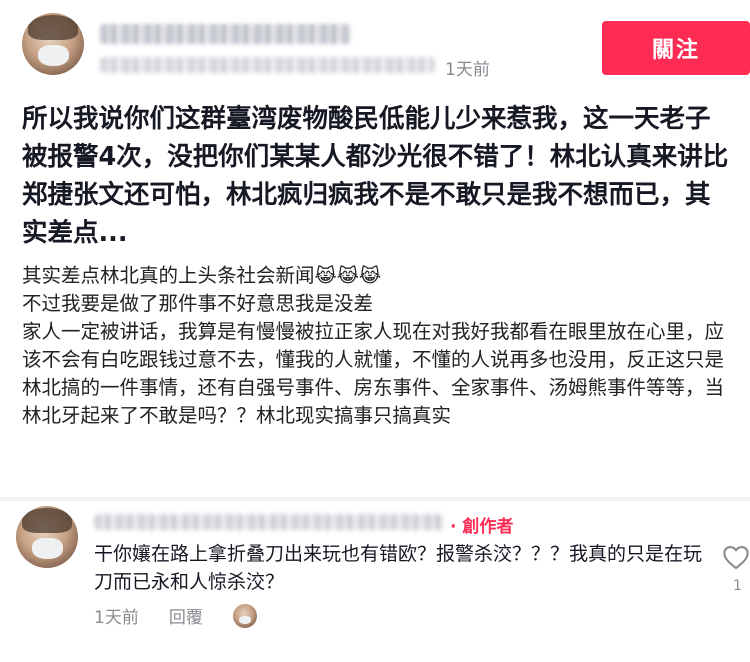 The height and width of the screenshot is (662, 750). Describe the element at coordinates (168, 275) in the screenshot. I see `body-line-1-text: 其实差点林北真的上头条社会新闻` at that location.